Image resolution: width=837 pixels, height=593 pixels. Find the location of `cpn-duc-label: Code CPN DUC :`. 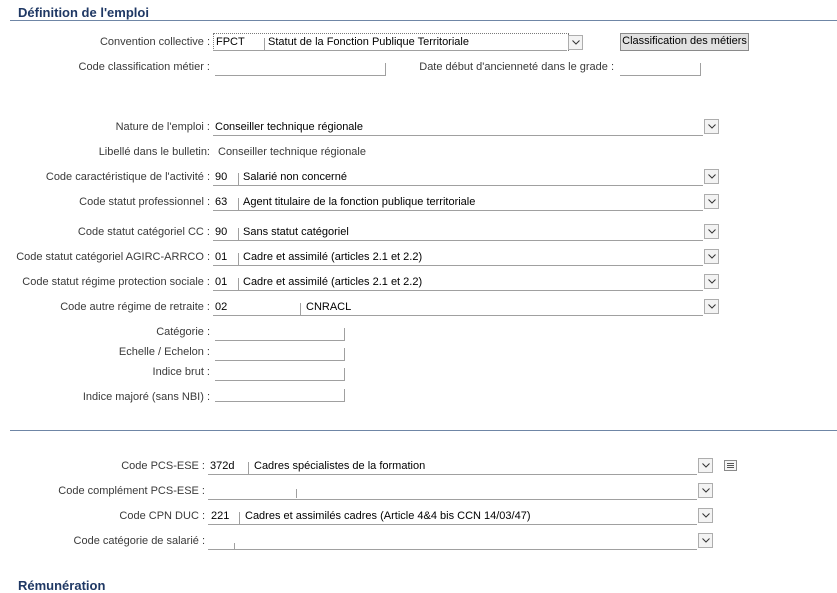

cpn-duc-label: Code CPN DUC : is located at coordinates (162, 516).